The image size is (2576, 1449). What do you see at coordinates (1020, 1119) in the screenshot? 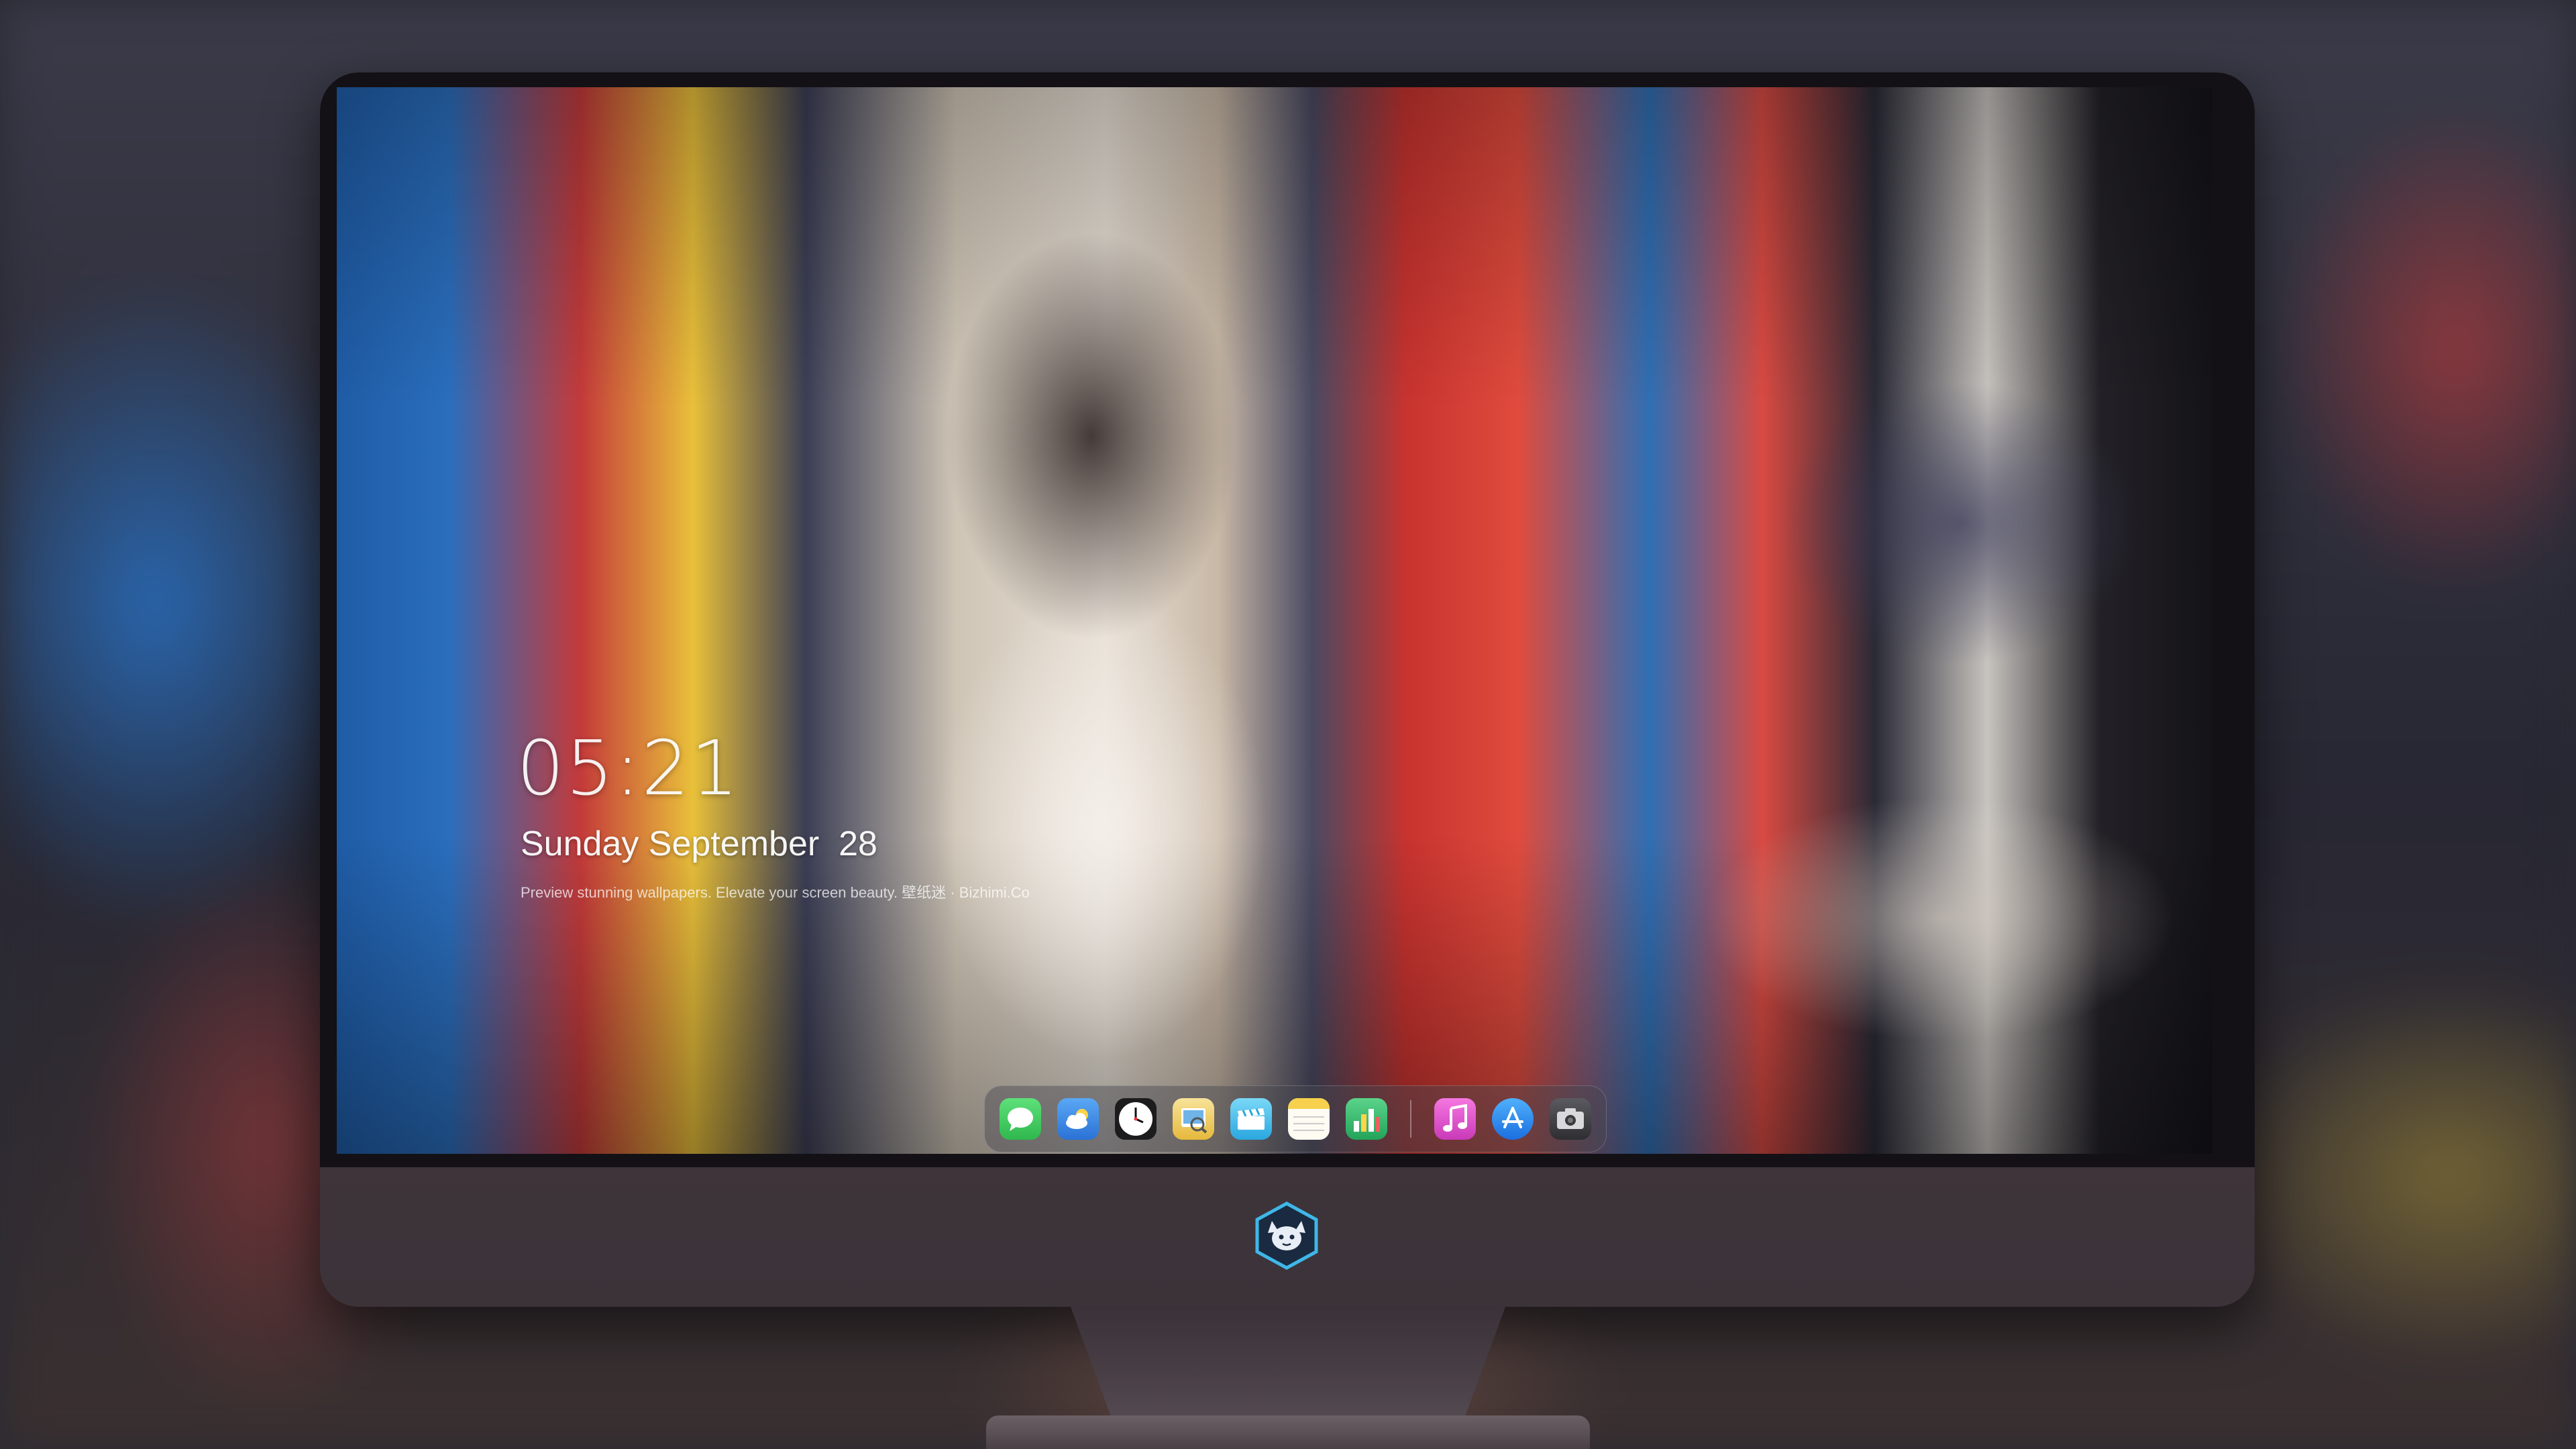
I see `messages-icon` at bounding box center [1020, 1119].